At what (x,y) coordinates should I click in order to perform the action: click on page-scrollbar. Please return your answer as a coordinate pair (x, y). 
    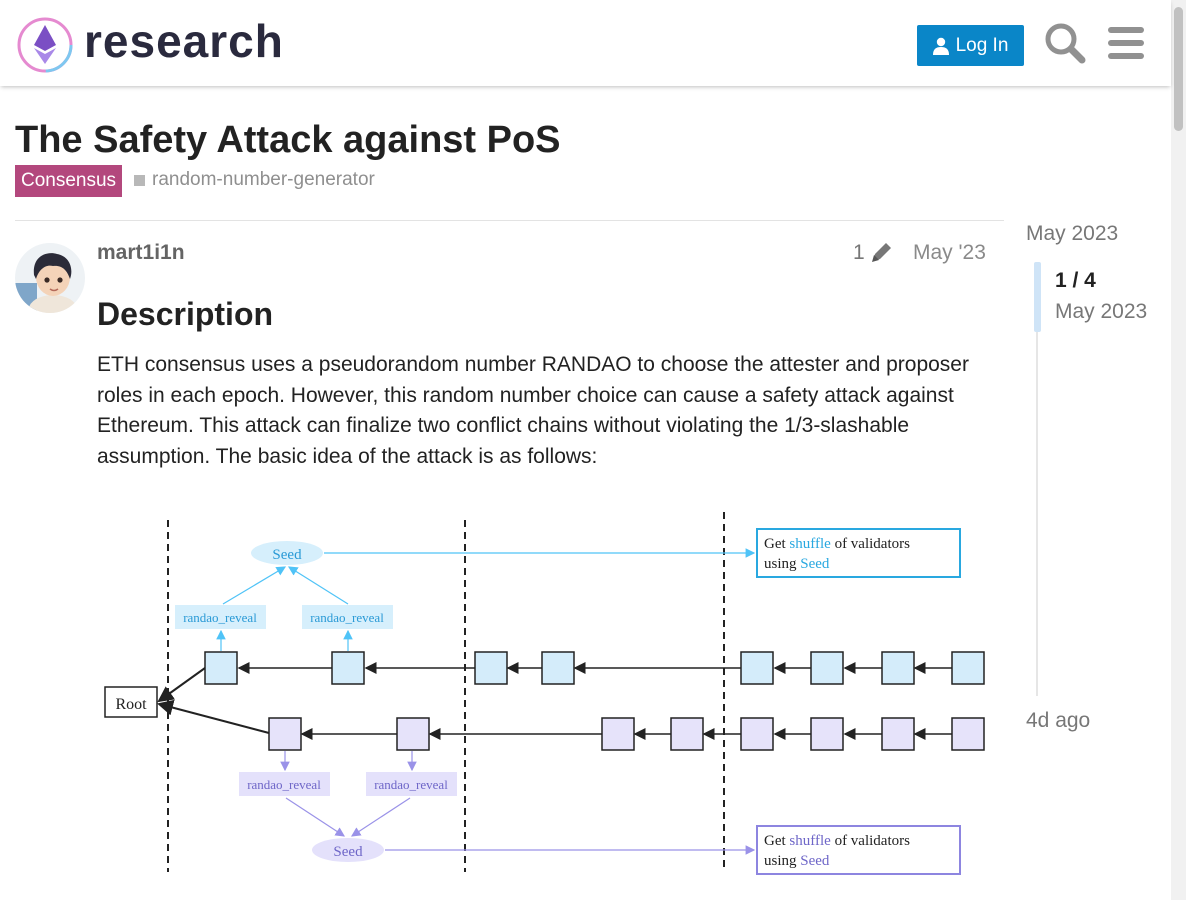
    Looking at the image, I should click on (1178, 450).